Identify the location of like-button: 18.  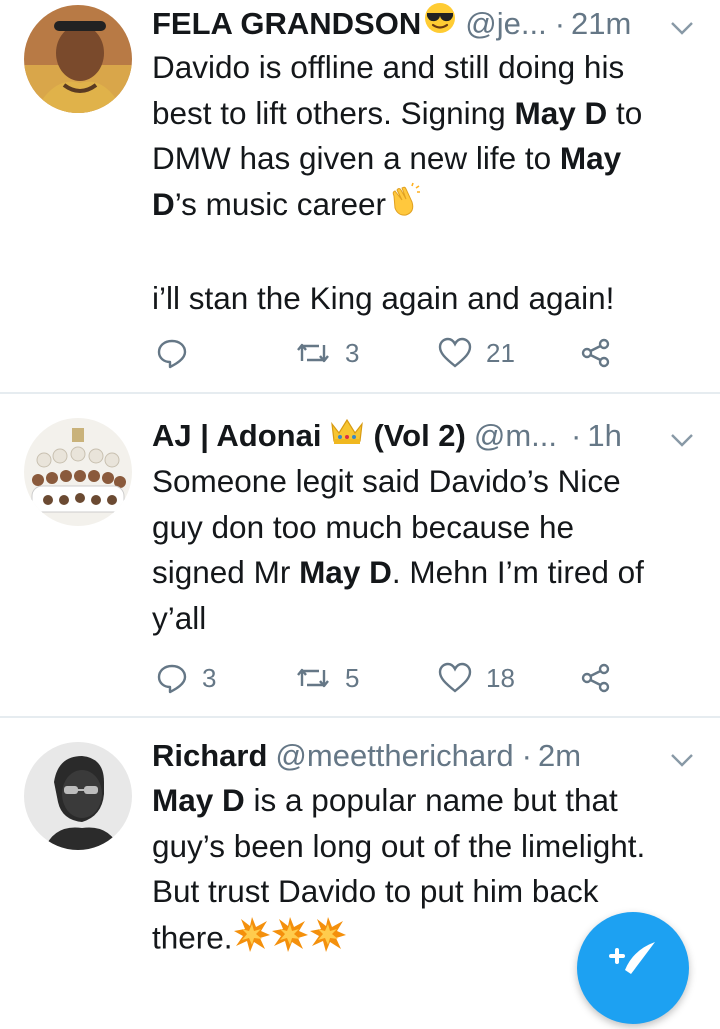
(476, 678).